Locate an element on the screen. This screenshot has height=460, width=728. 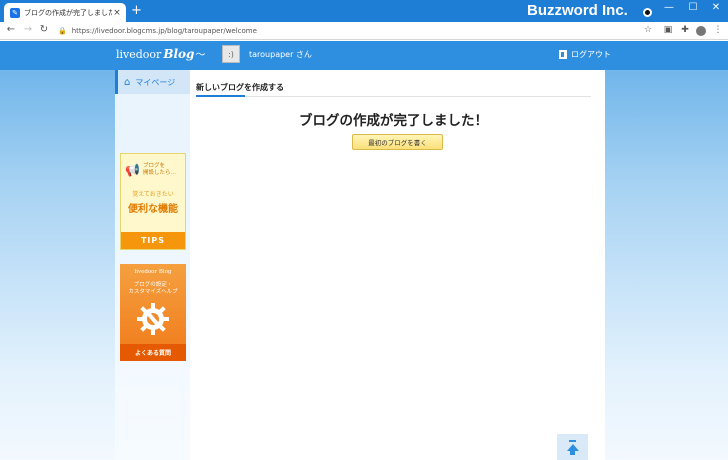
browser-tab: ✎ ブログの作成が完了しました | livedo × is located at coordinates (65, 12).